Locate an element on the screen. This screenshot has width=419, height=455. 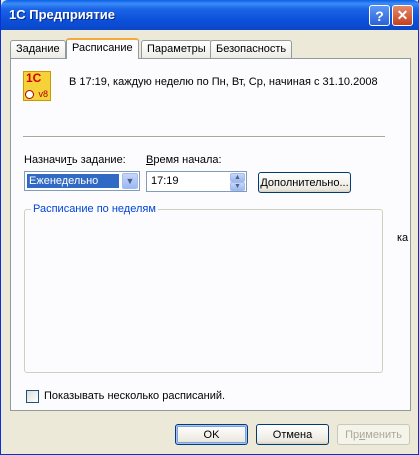
show-multiple-label: Показывать несколько расписаний. is located at coordinates (134, 396).